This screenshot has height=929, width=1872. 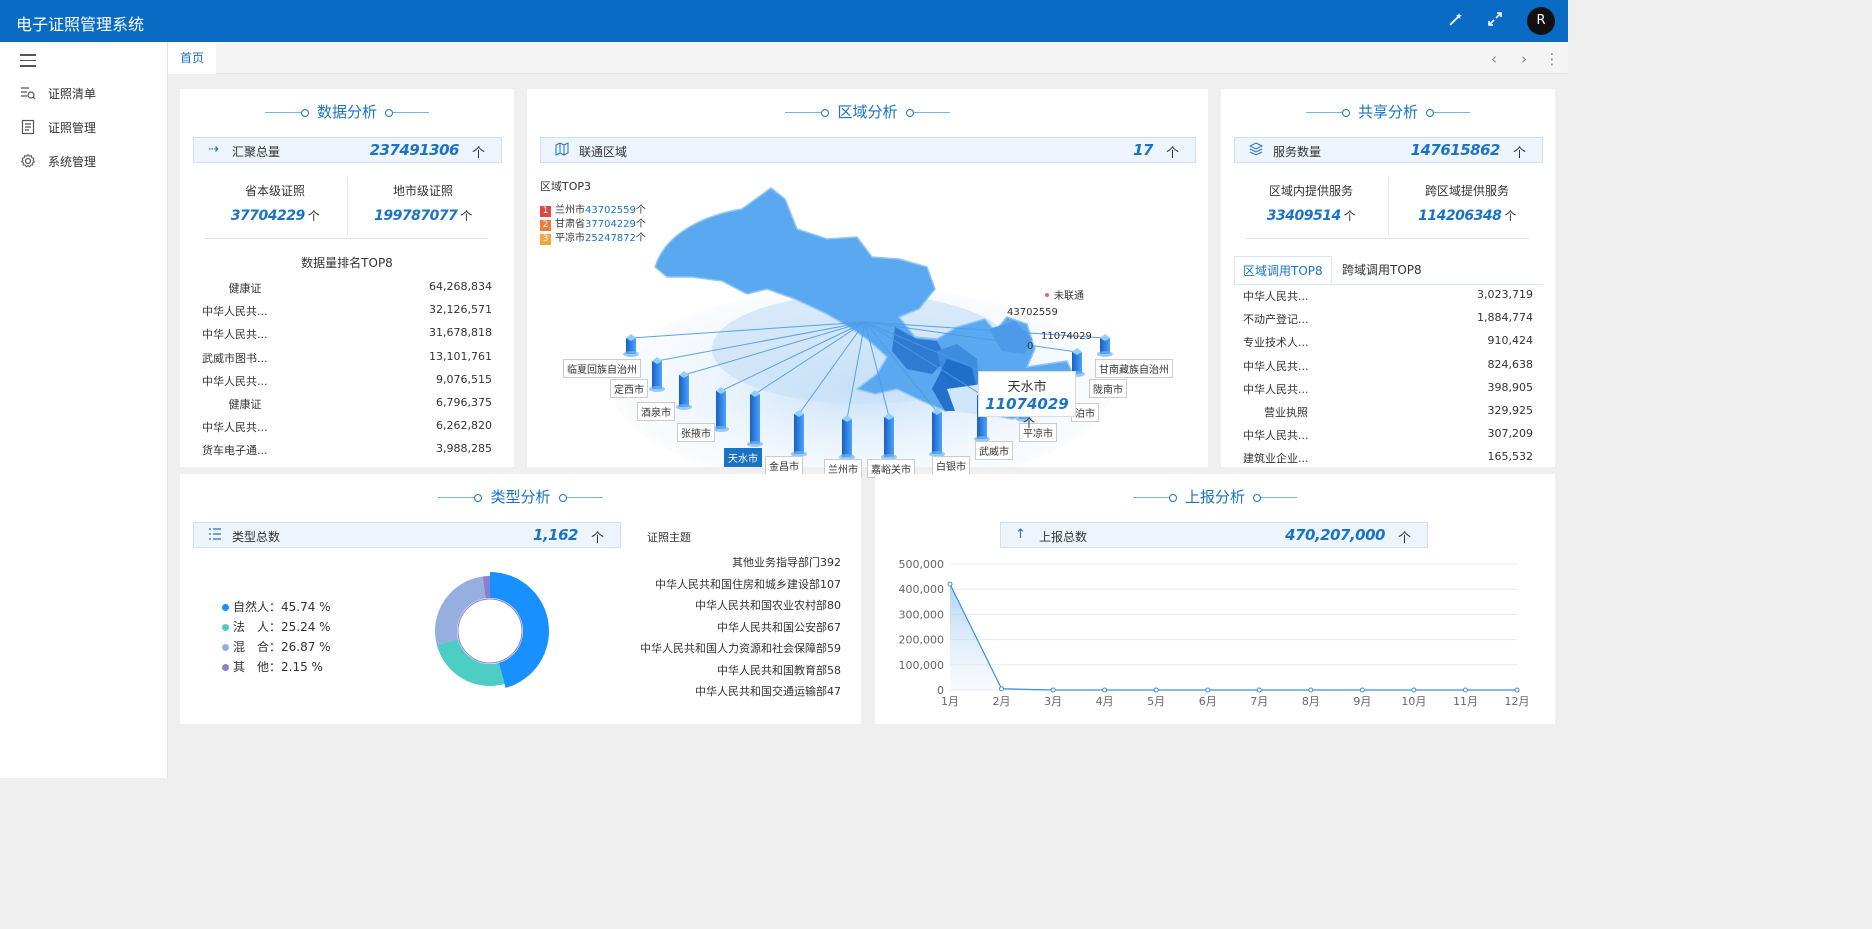 I want to click on card-title: 数据分析, so click(x=347, y=111).